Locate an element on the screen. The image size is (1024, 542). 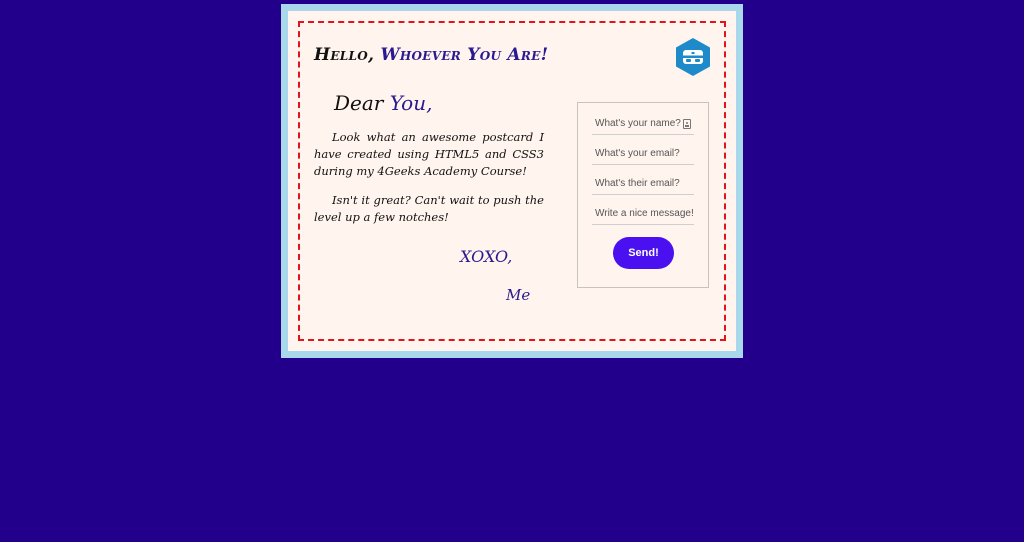
letter-greeting: Dear You, is located at coordinates (439, 103).